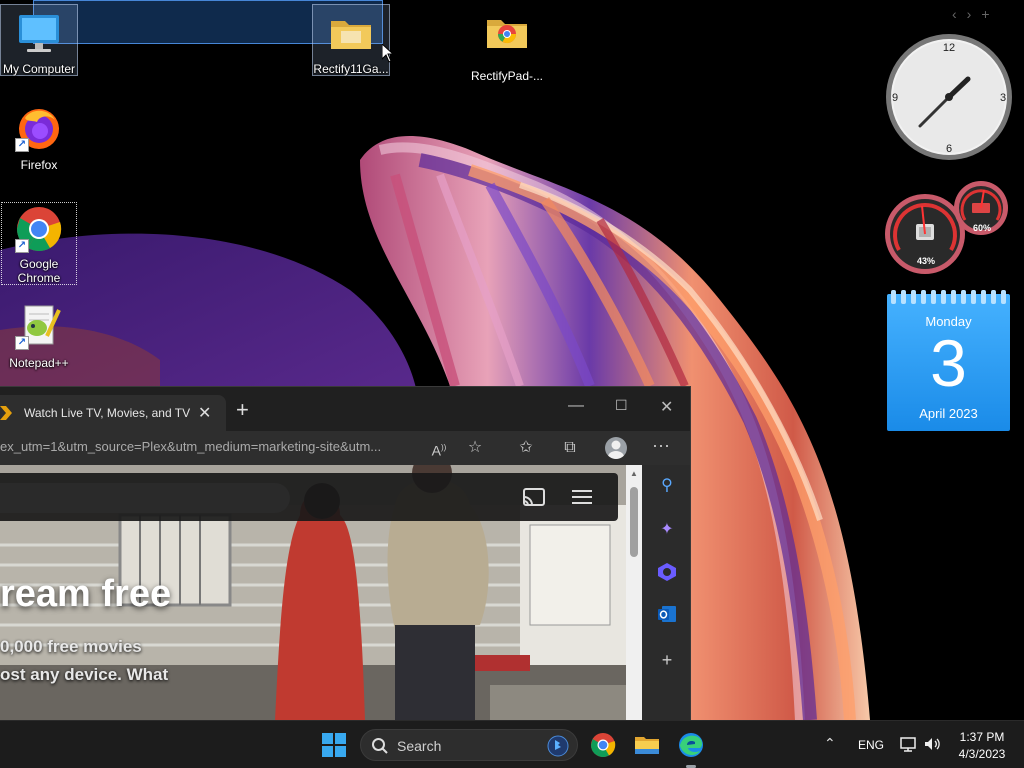  Describe the element at coordinates (242, 410) in the screenshot. I see `new-tab-button: +` at that location.